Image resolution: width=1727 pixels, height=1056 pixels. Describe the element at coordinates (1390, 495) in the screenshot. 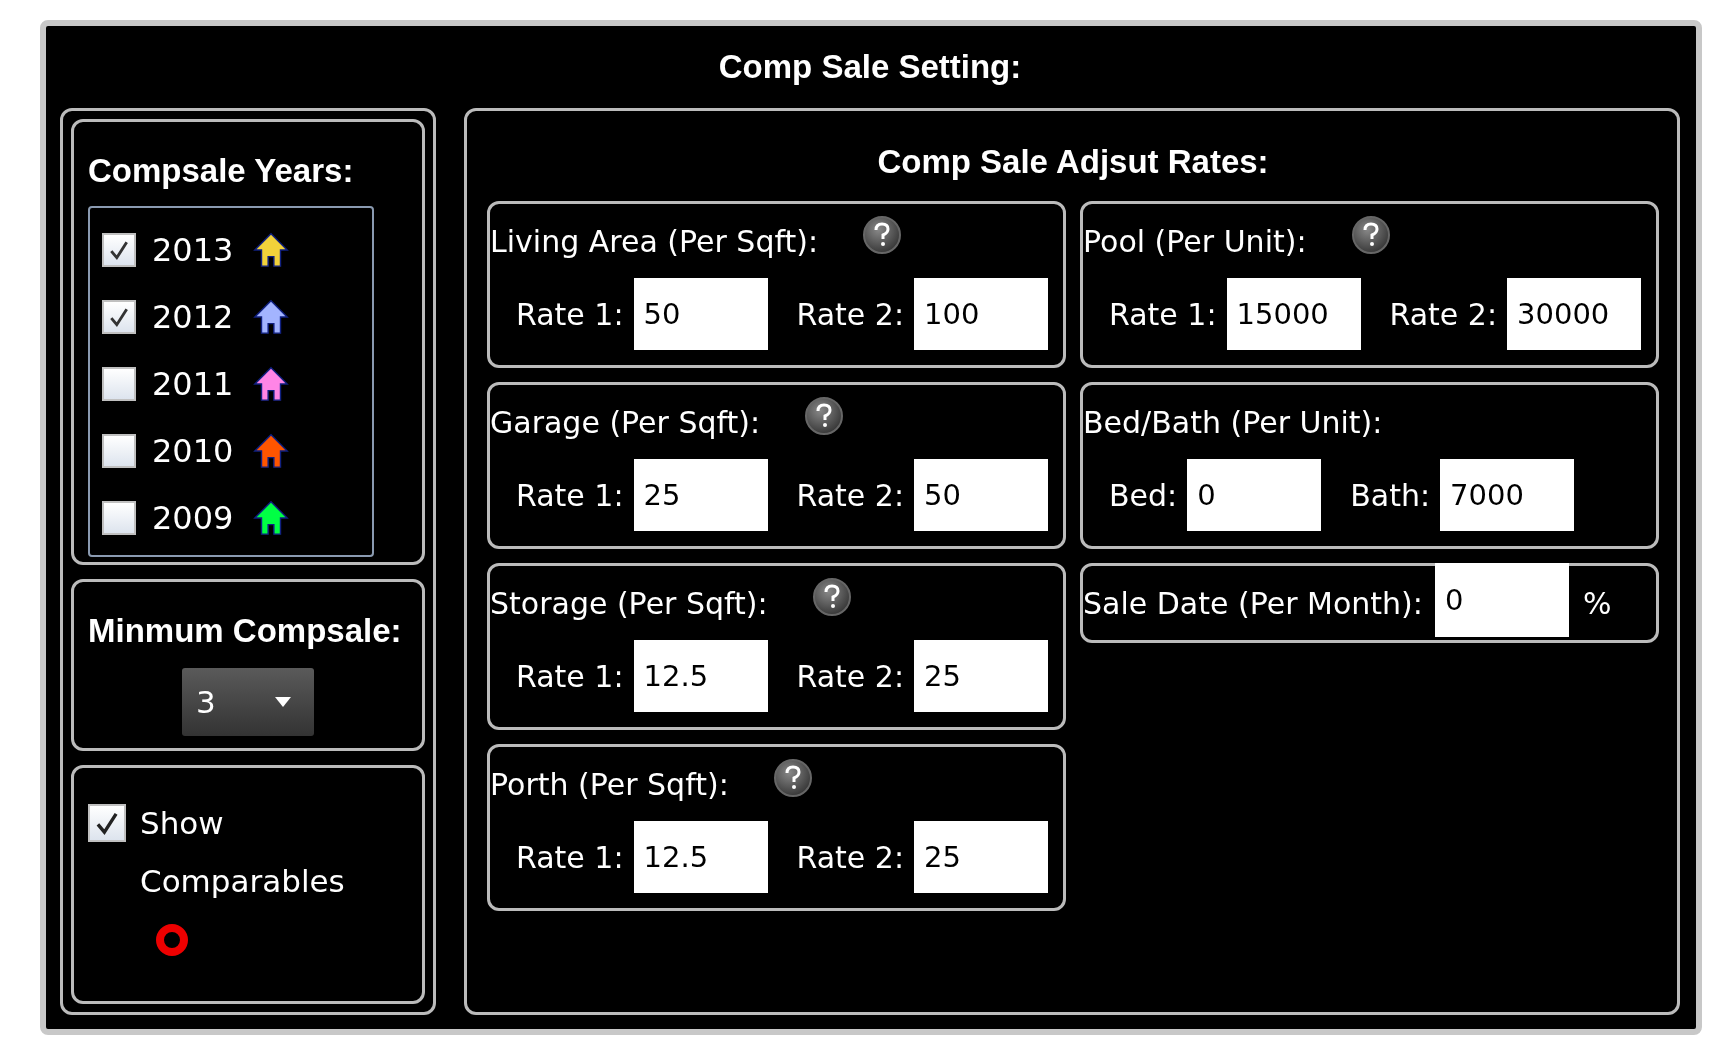

I see `rate-label: Bath:` at that location.